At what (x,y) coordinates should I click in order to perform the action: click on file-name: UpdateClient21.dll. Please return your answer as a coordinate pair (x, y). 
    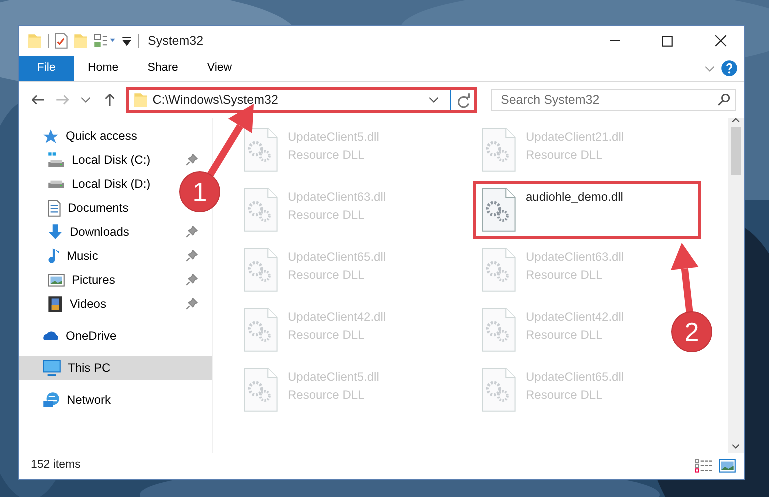
    Looking at the image, I should click on (575, 137).